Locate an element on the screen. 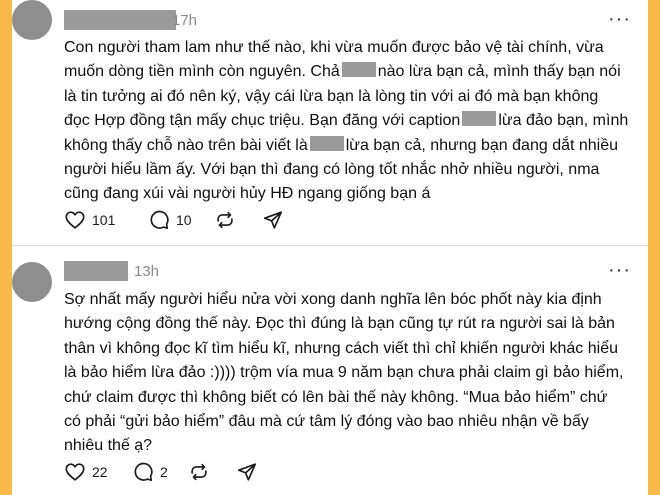 This screenshot has width=660, height=495. reply-count: 2 is located at coordinates (164, 472).